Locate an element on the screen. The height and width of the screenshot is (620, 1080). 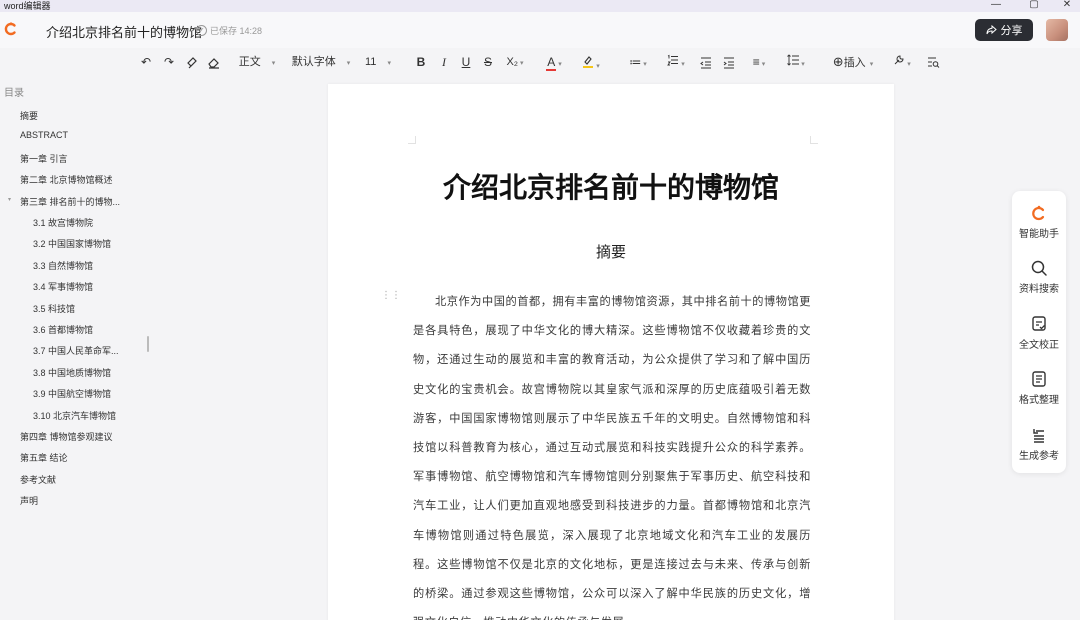
save-status-text: 已保存 14:28 is located at coordinates (236, 31).